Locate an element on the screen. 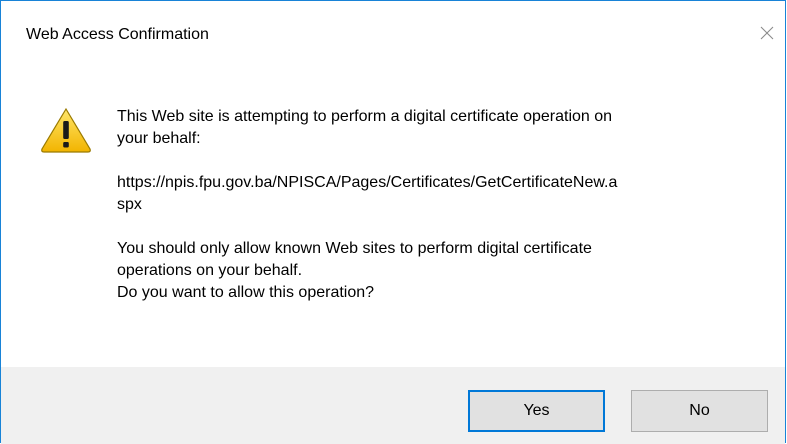 The image size is (787, 444). title-bar: Web Access Confirmation is located at coordinates (393, 23).